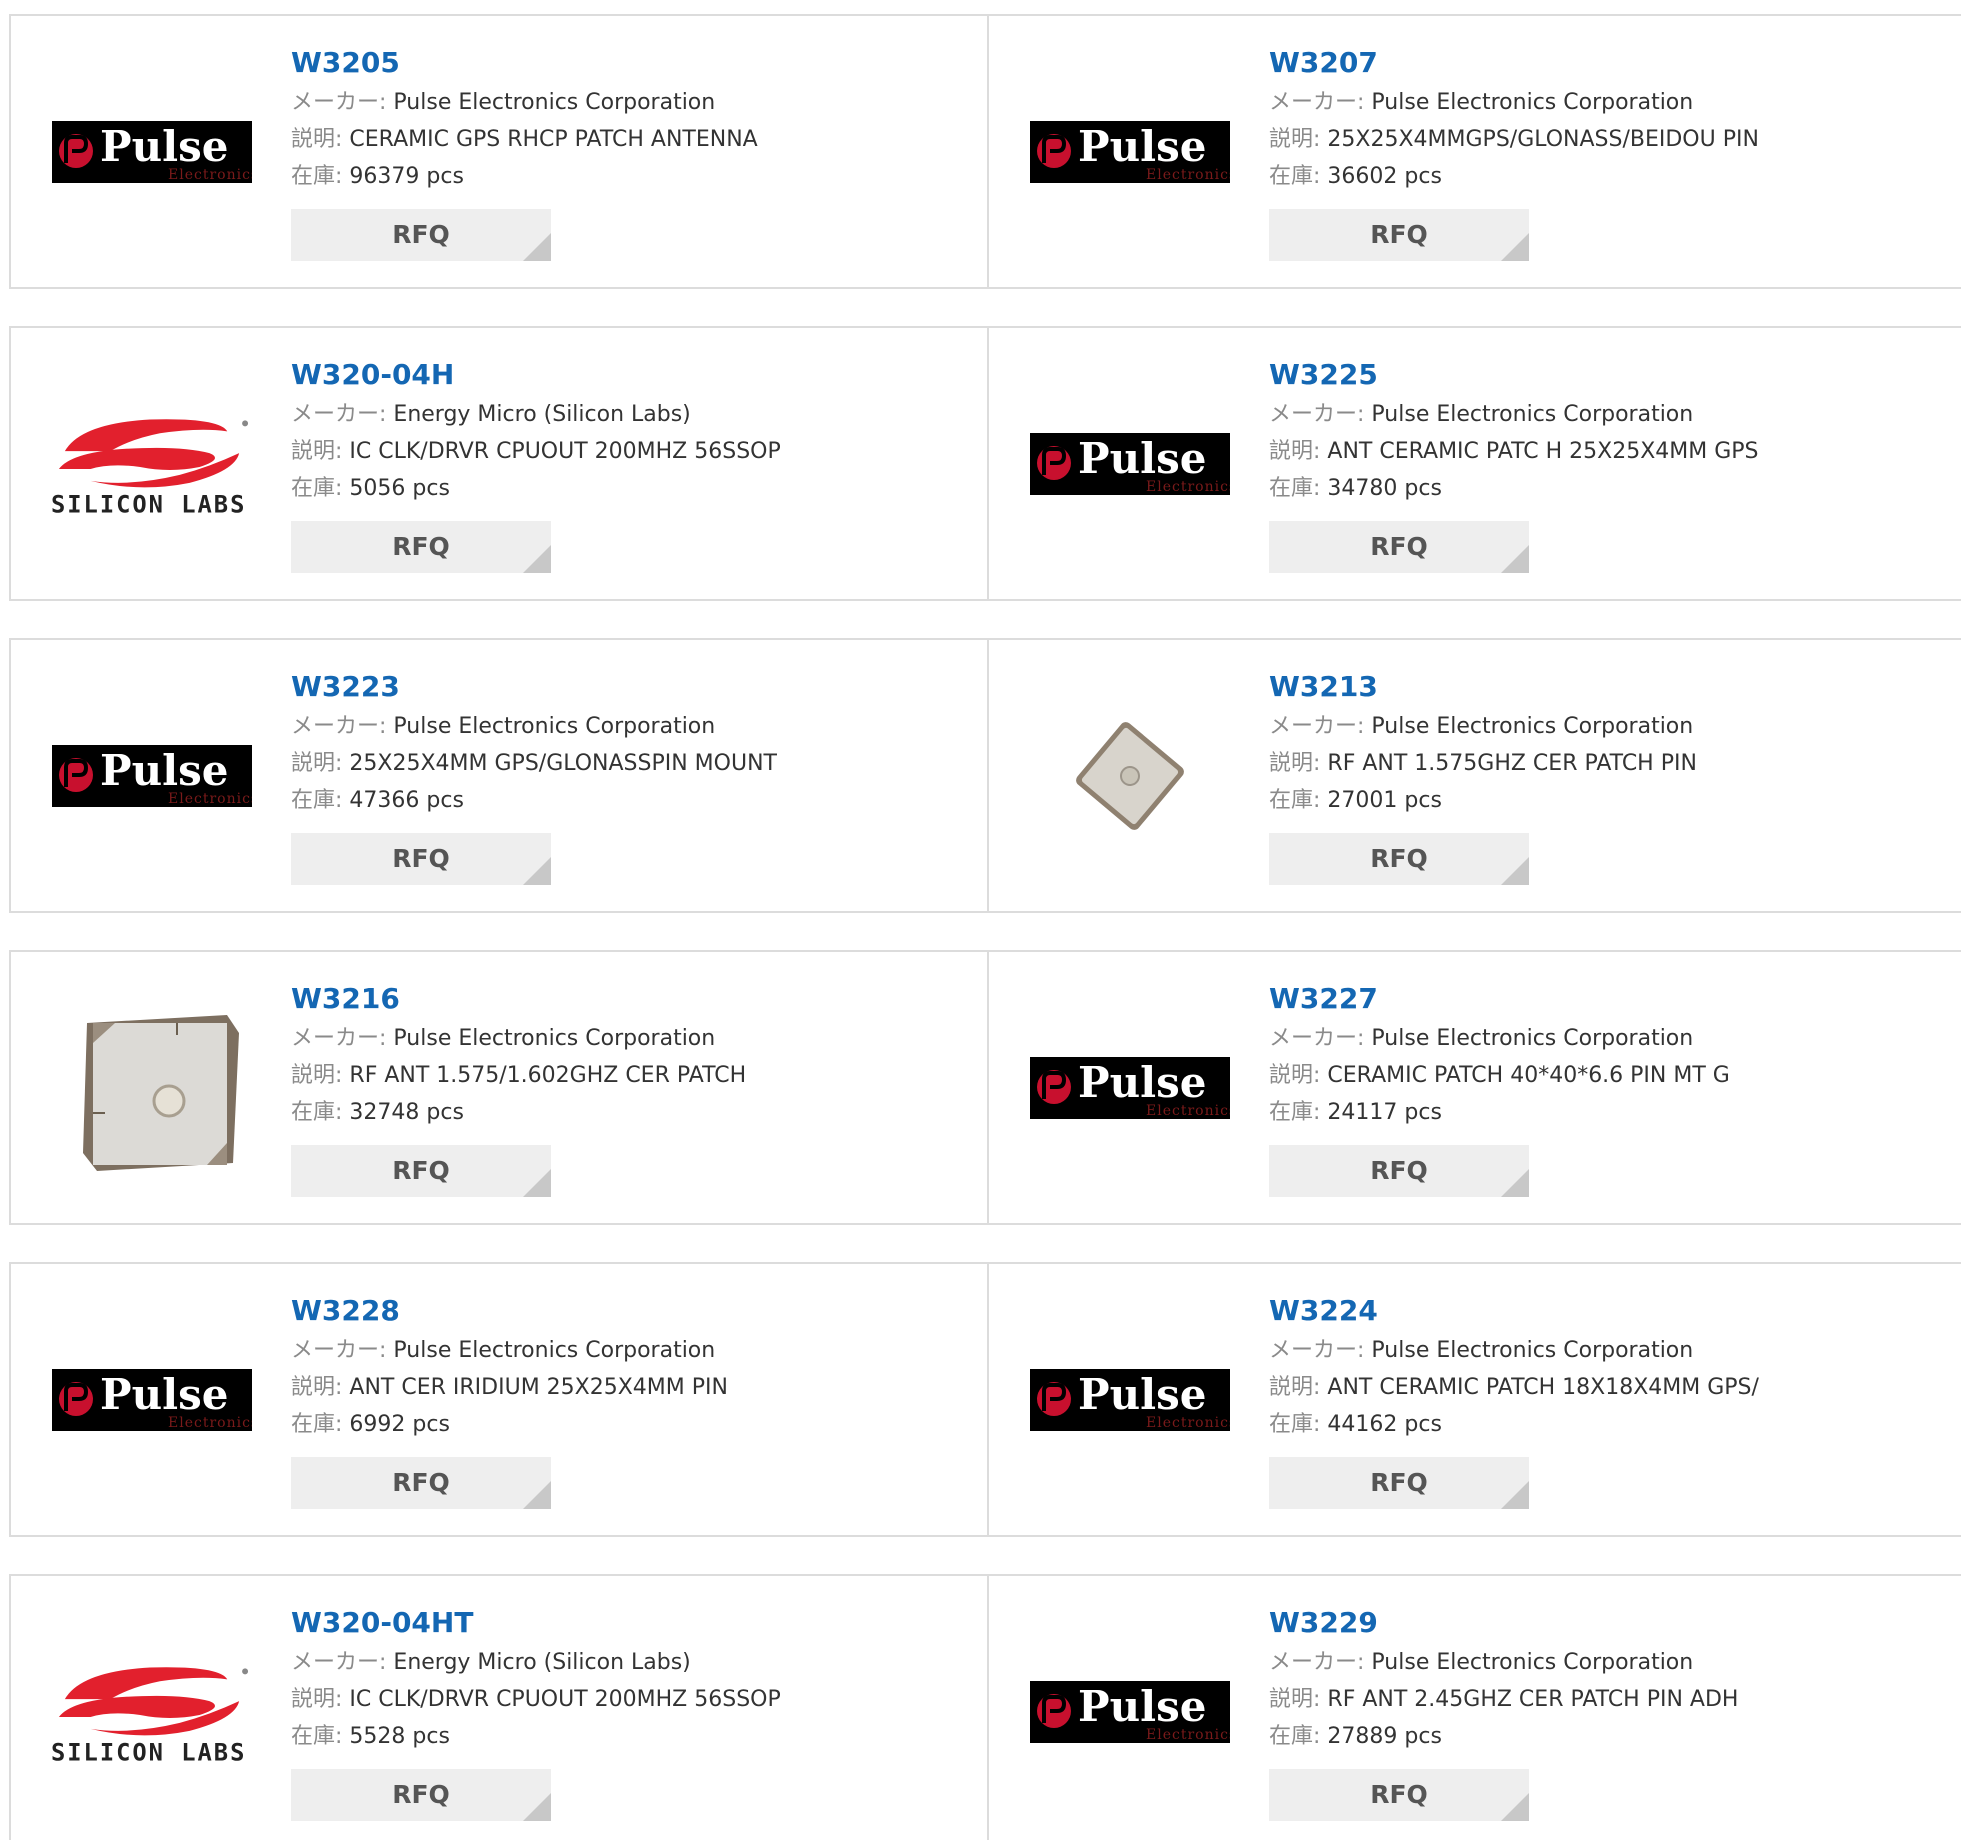 The width and height of the screenshot is (1961, 1840). I want to click on stock-line: 在庫: 27889 pcs, so click(1503, 1736).